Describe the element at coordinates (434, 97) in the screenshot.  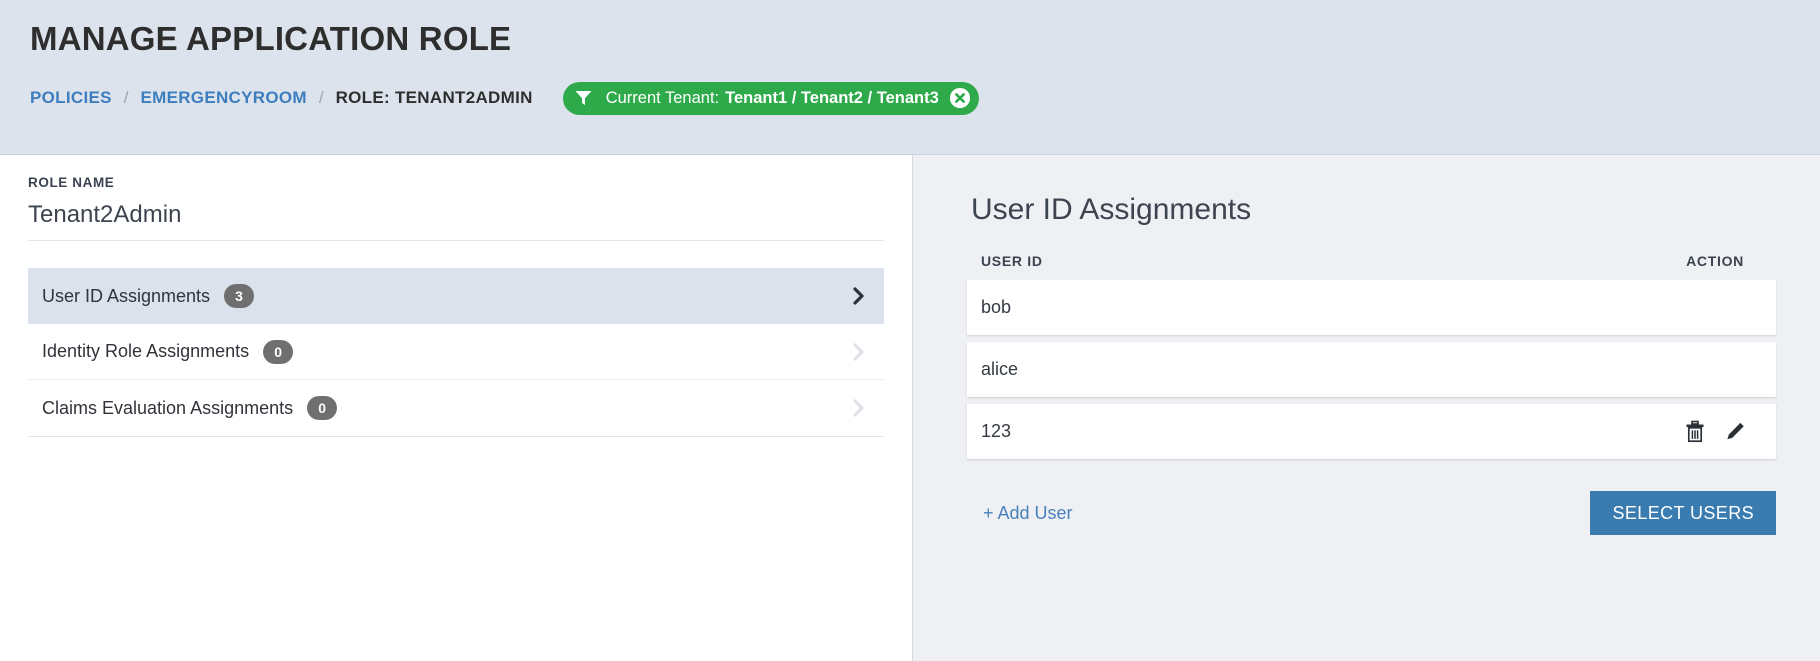
I see `breadcrumb-current-role: ROLE: TENANT2ADMIN` at that location.